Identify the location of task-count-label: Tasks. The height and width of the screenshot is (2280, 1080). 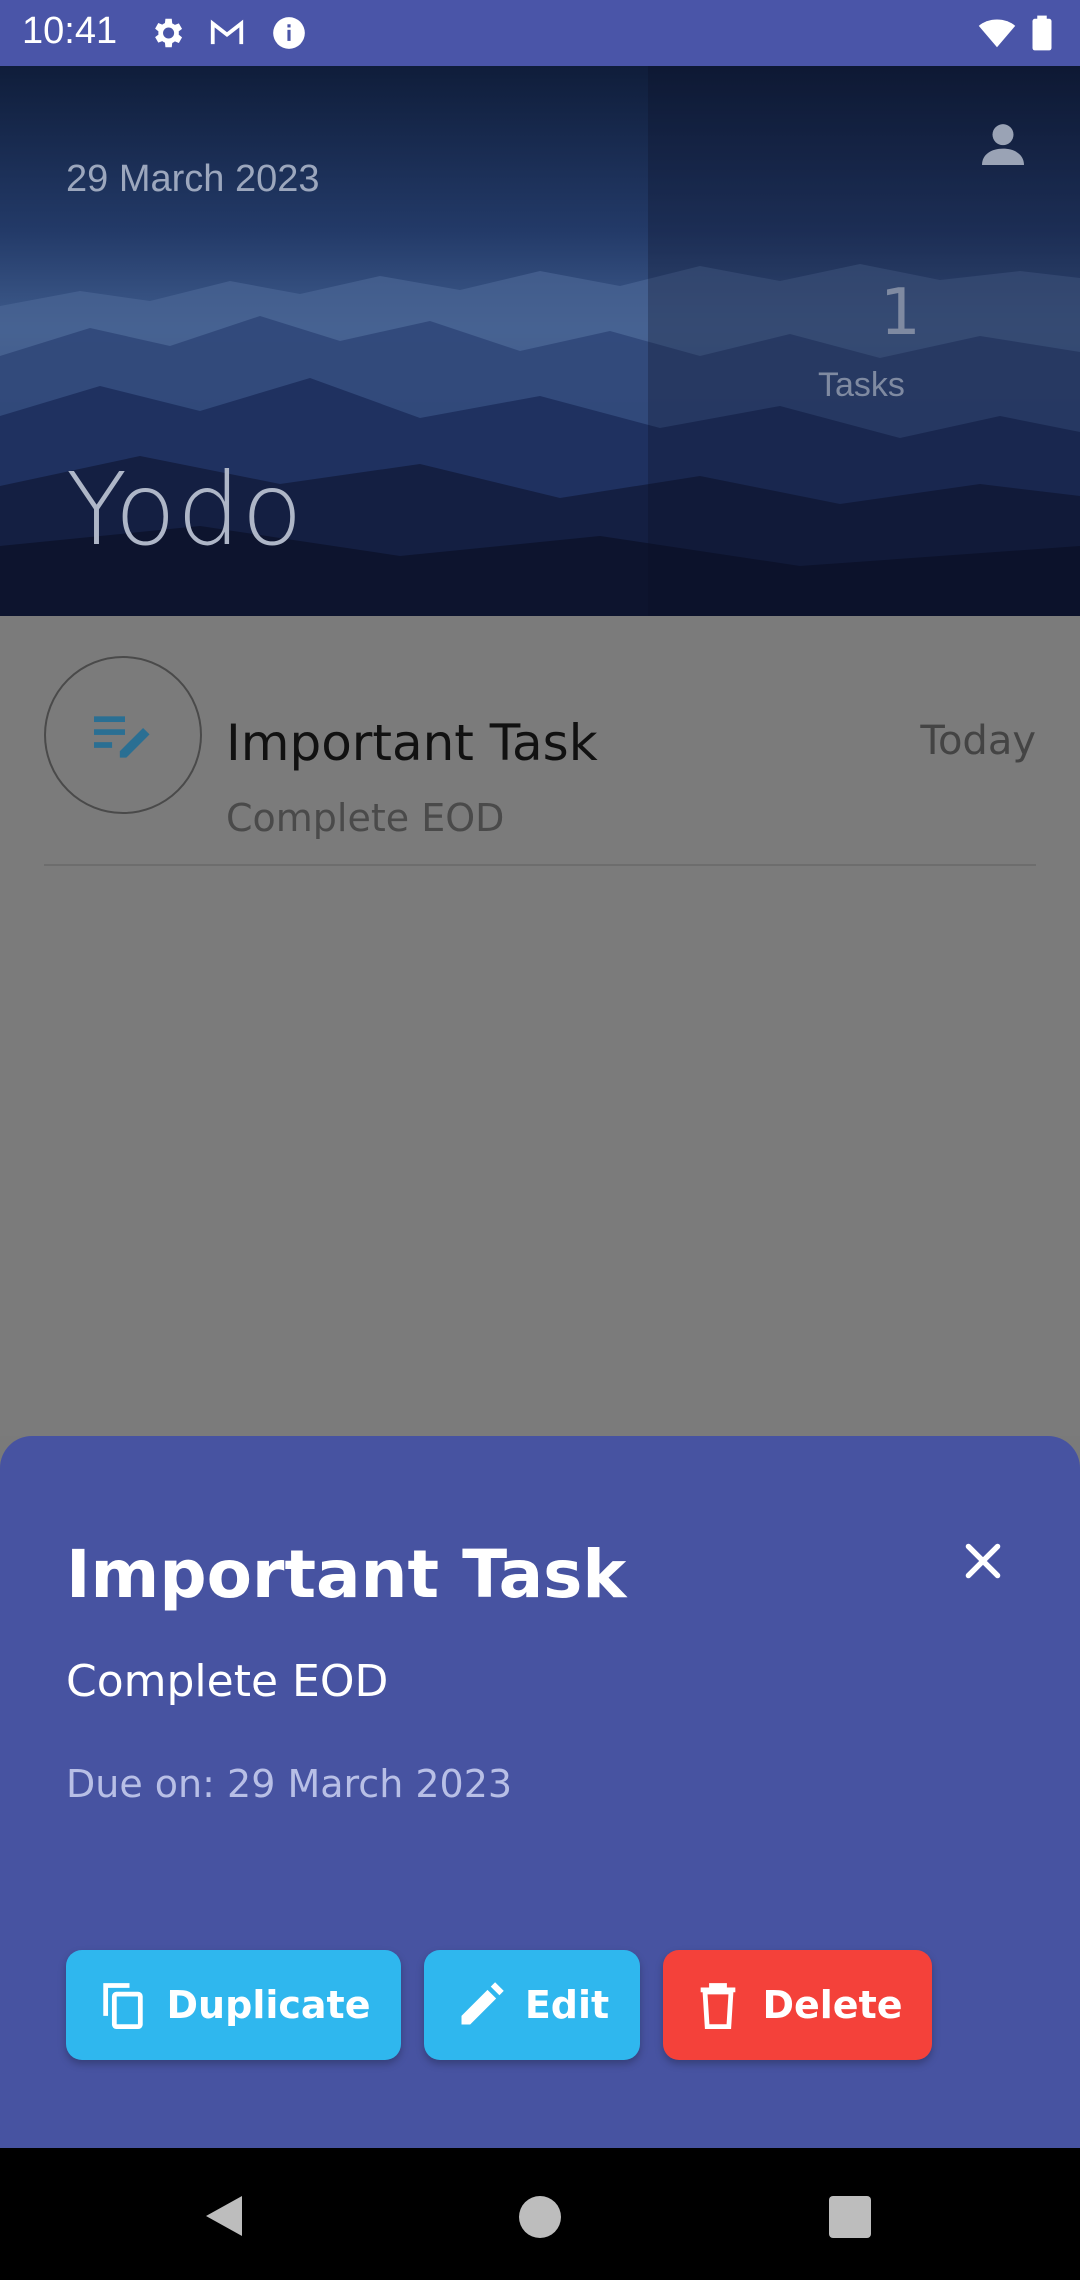
(861, 385).